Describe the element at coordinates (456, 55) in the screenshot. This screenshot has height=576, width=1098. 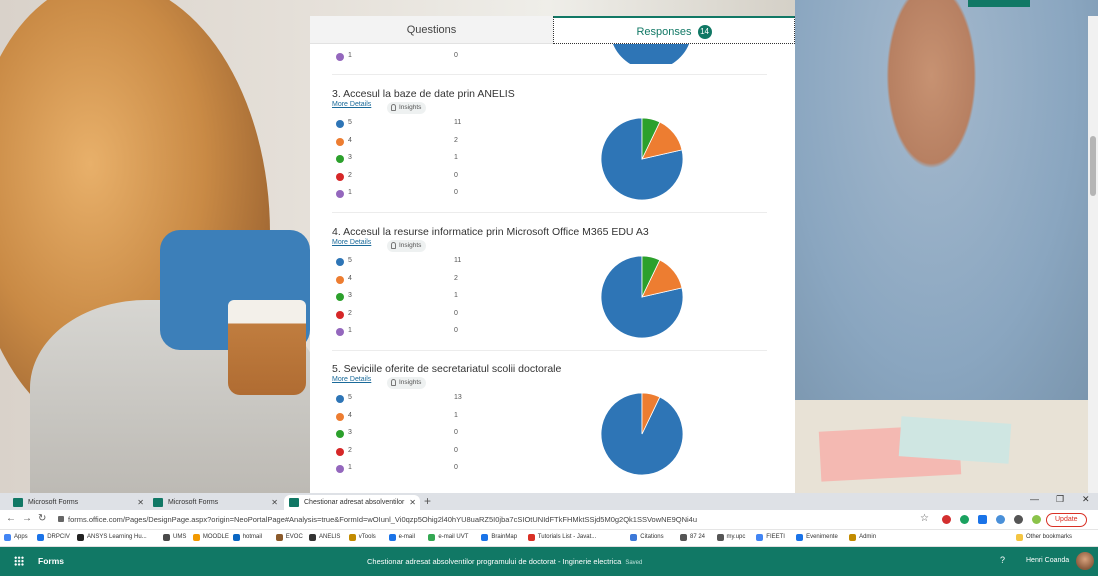
I see `option-count: 0` at that location.